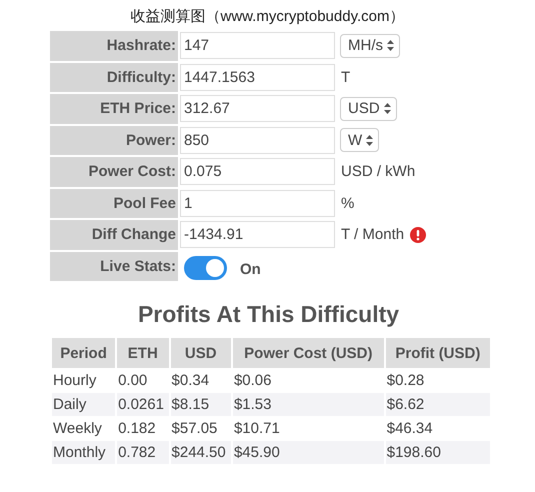 Image resolution: width=535 pixels, height=492 pixels. I want to click on table-cell: $45.90, so click(308, 452).